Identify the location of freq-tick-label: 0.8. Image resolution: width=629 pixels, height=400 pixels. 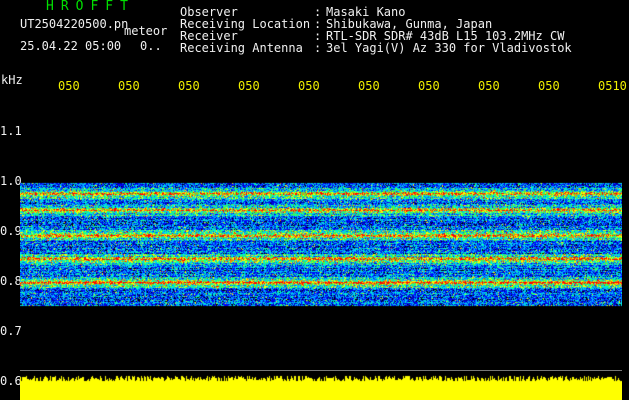
(11, 281).